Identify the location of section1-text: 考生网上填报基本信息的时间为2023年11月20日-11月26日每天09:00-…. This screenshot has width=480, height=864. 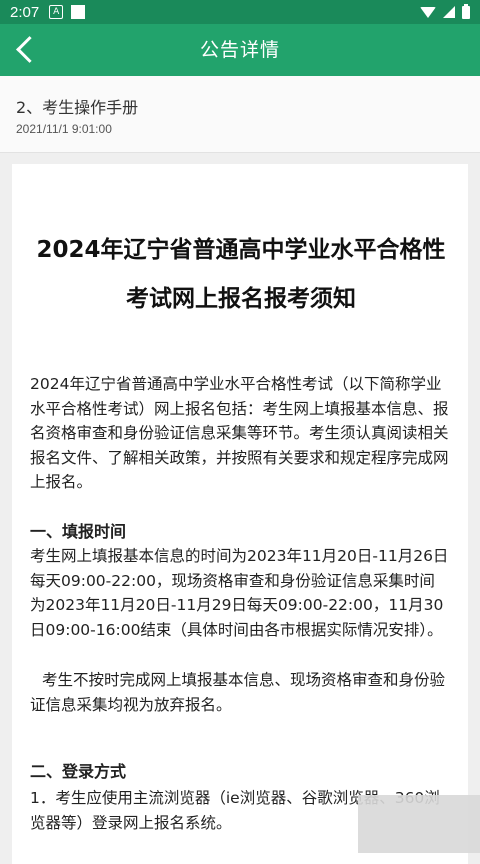
(239, 593).